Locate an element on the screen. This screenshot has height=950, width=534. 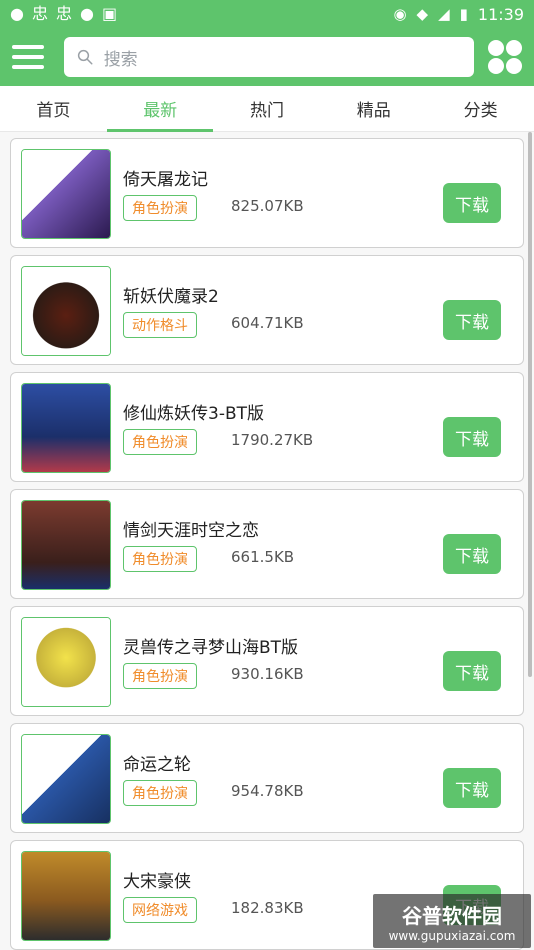
file-size: 954.78KB is located at coordinates (267, 791).